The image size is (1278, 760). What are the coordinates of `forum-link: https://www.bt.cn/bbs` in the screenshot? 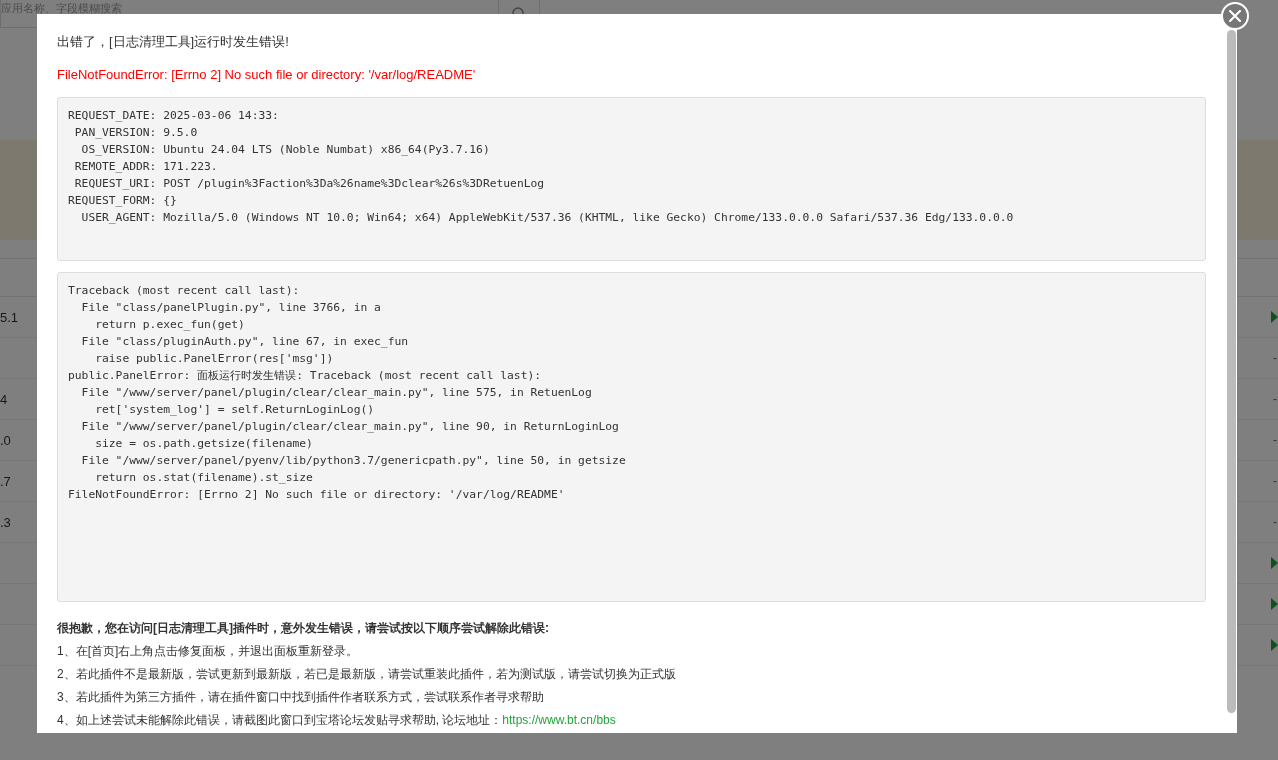 It's located at (559, 720).